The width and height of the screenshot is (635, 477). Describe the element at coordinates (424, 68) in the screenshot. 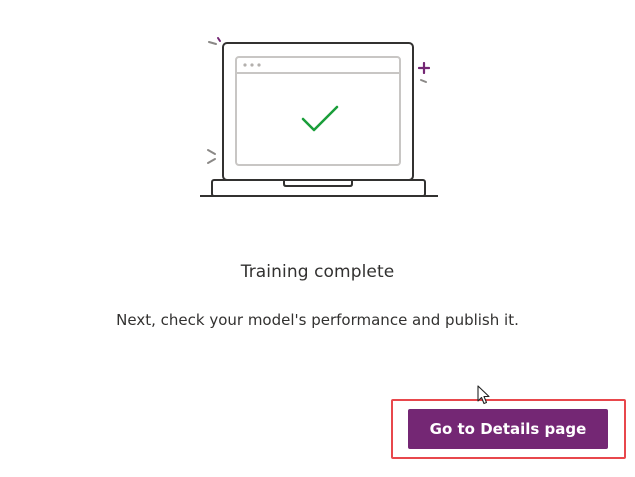

I see `sparkle-icon` at that location.